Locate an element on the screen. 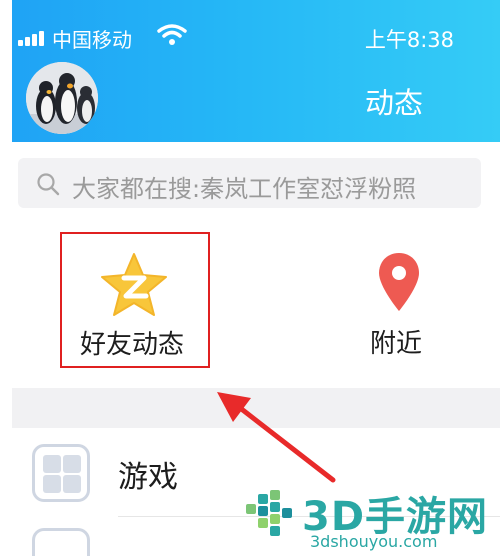 Image resolution: width=500 pixels, height=556 pixels. location-pin-icon is located at coordinates (399, 282).